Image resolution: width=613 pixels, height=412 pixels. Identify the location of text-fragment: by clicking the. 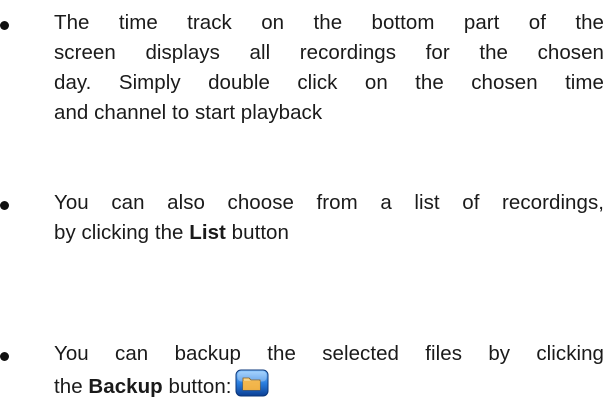
(122, 232).